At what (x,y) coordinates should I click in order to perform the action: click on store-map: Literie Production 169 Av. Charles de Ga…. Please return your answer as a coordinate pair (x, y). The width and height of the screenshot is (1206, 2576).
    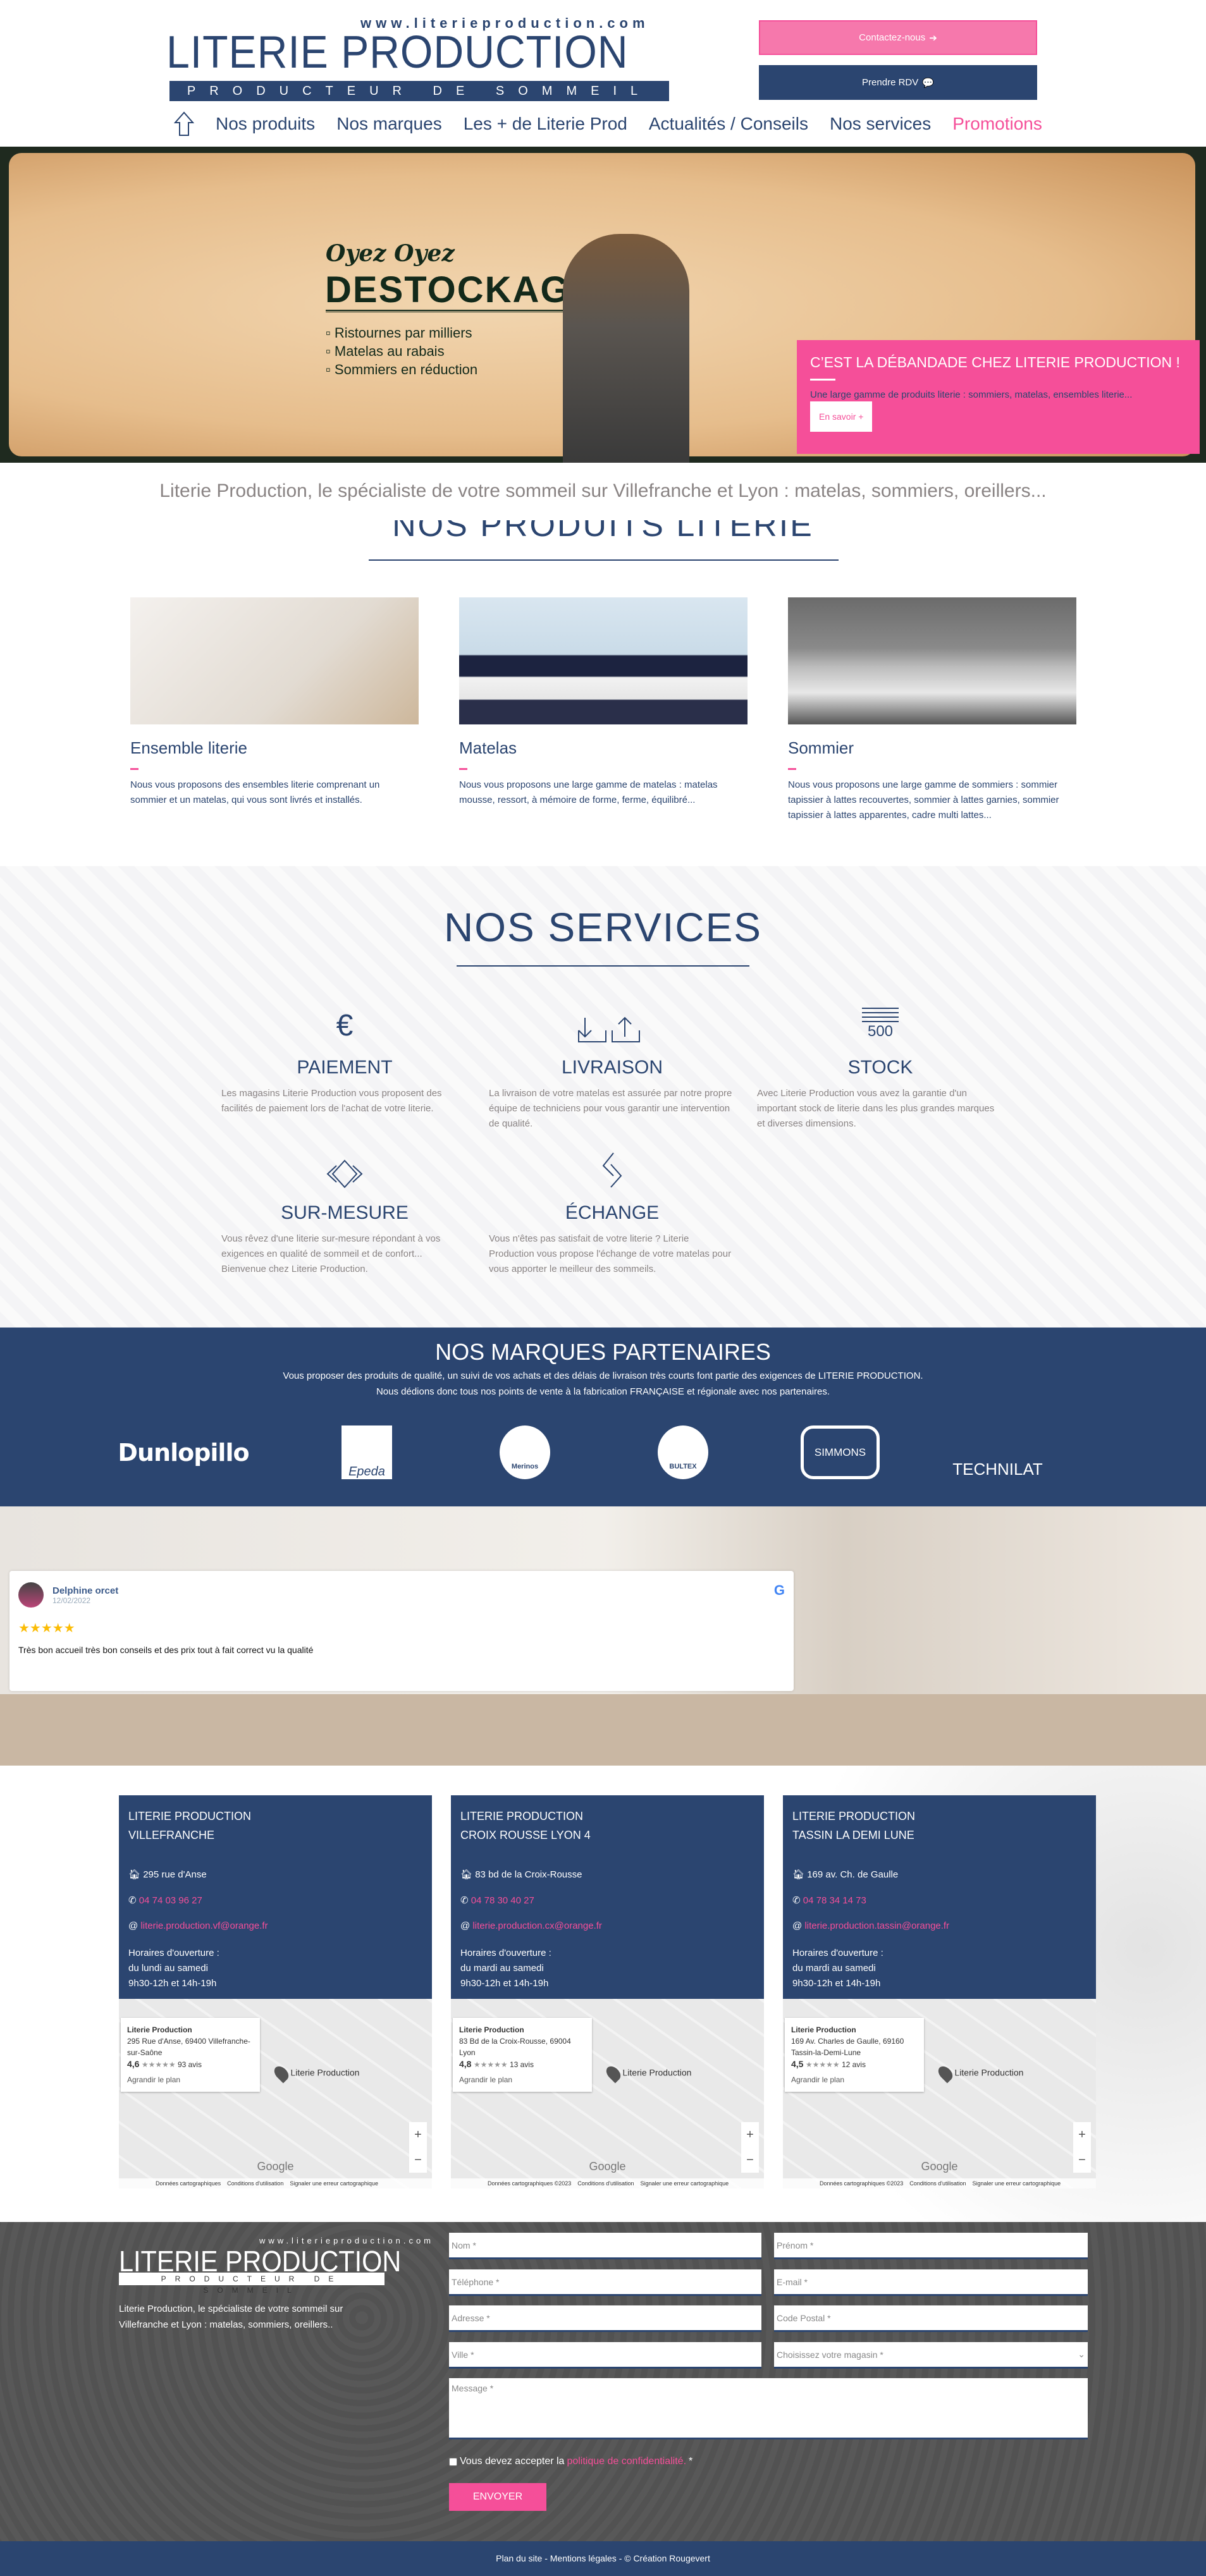
    Looking at the image, I should click on (939, 2093).